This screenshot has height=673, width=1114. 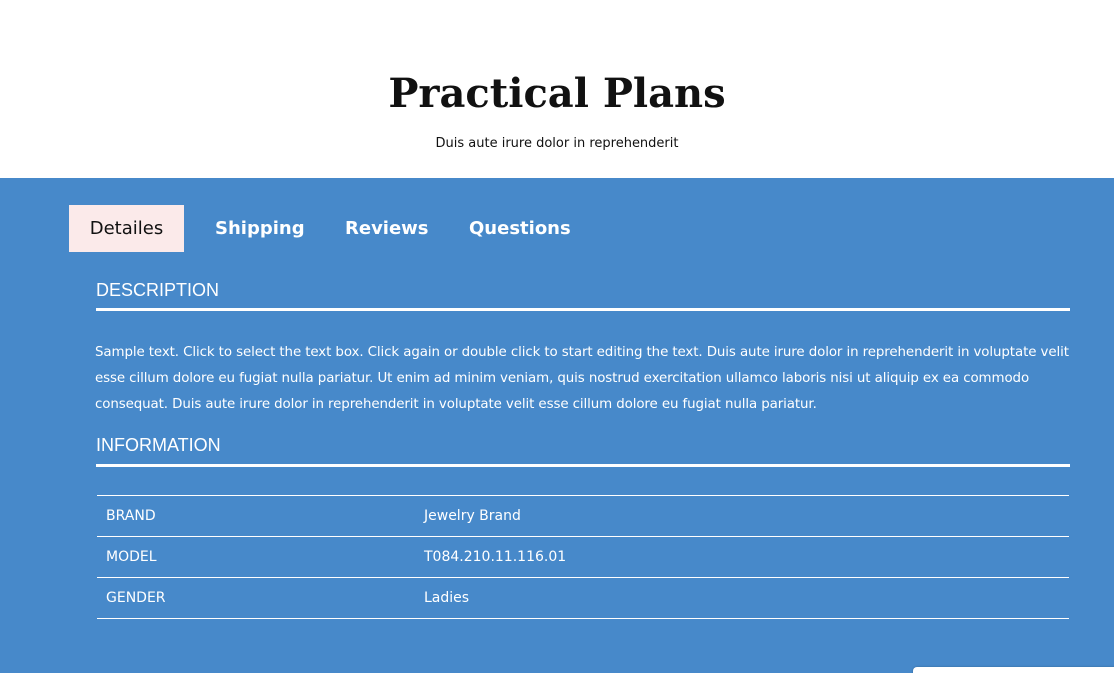 I want to click on table-row: MODEL T084.210.11.116.01, so click(x=583, y=557).